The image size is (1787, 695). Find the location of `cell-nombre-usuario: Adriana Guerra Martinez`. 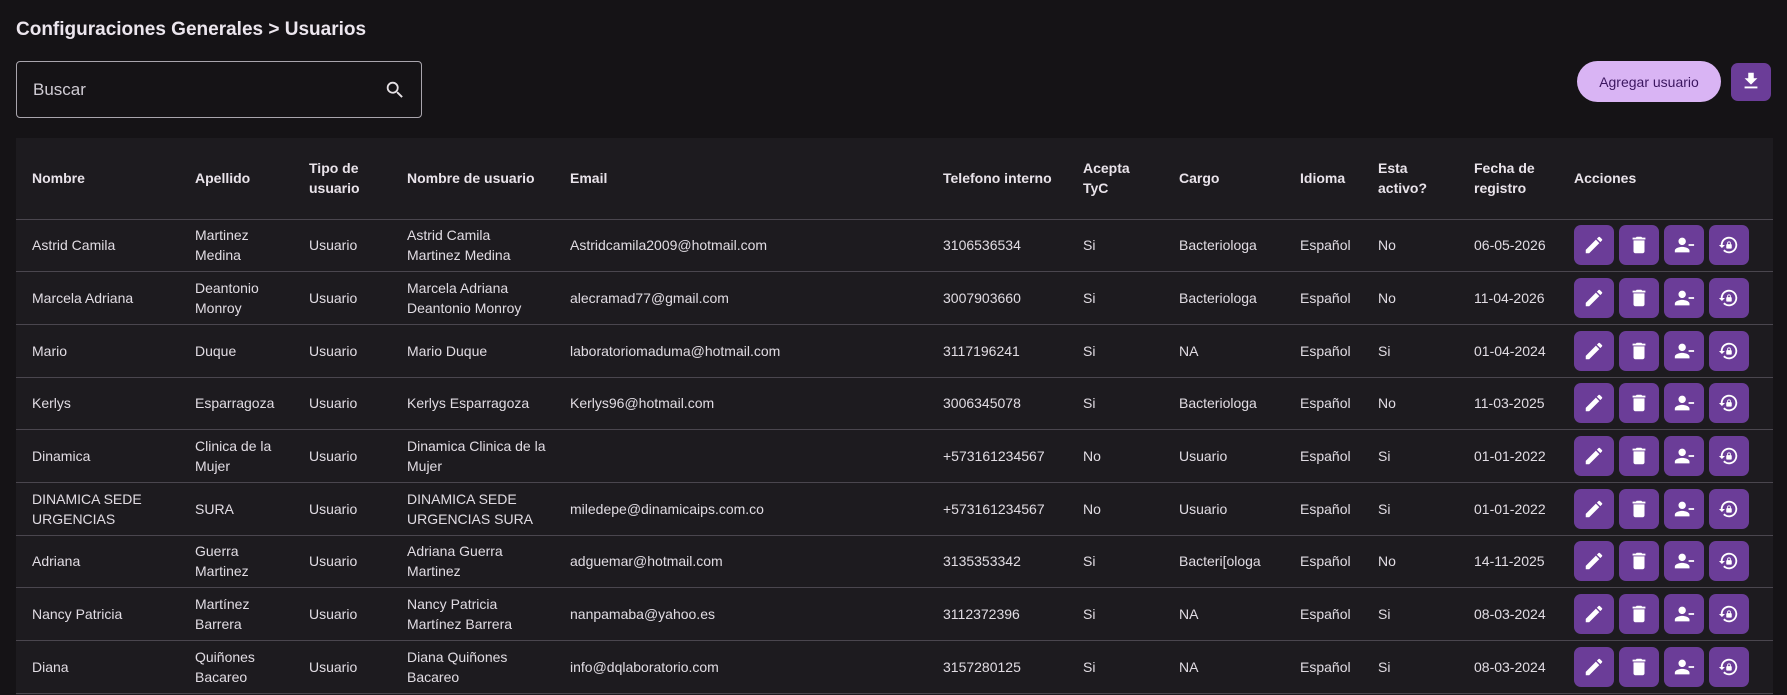

cell-nombre-usuario: Adriana Guerra Martinez is located at coordinates (472, 562).